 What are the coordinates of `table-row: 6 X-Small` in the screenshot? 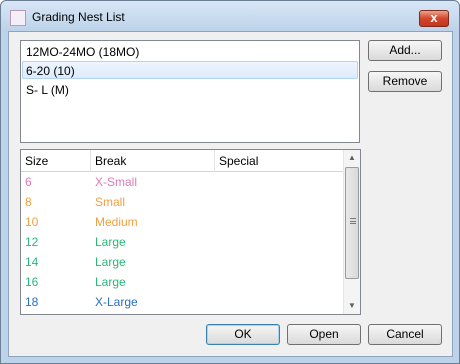 It's located at (182, 182).